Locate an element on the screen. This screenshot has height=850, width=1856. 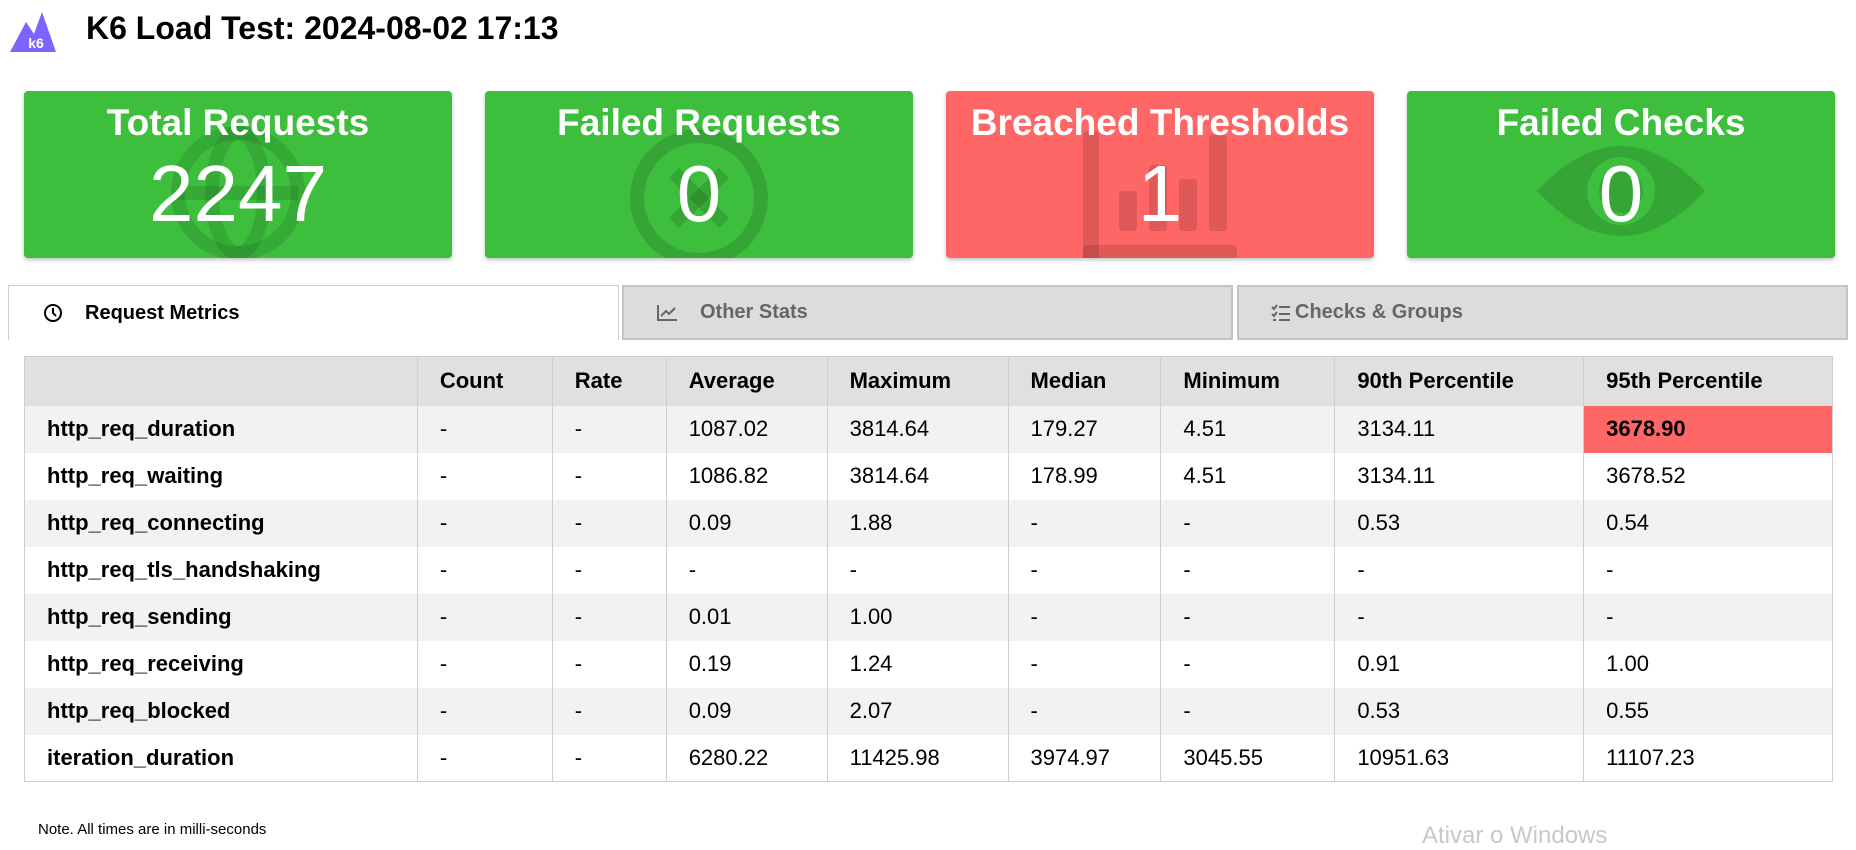
k6-logo: k6 is located at coordinates (33, 32).